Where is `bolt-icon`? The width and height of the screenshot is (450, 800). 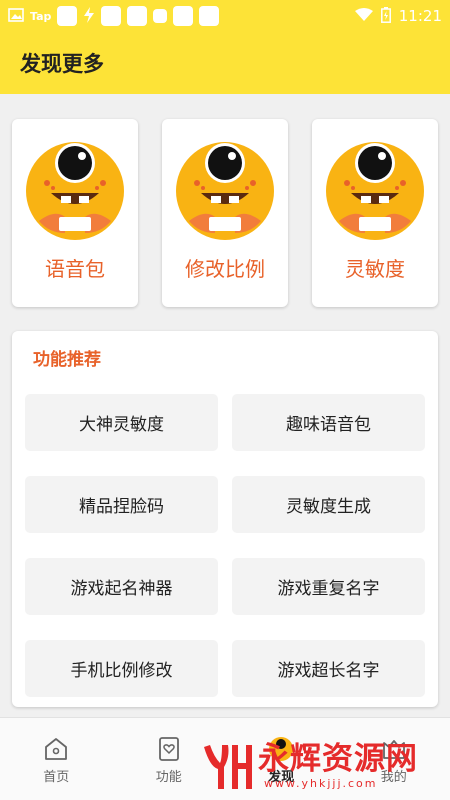 bolt-icon is located at coordinates (89, 16).